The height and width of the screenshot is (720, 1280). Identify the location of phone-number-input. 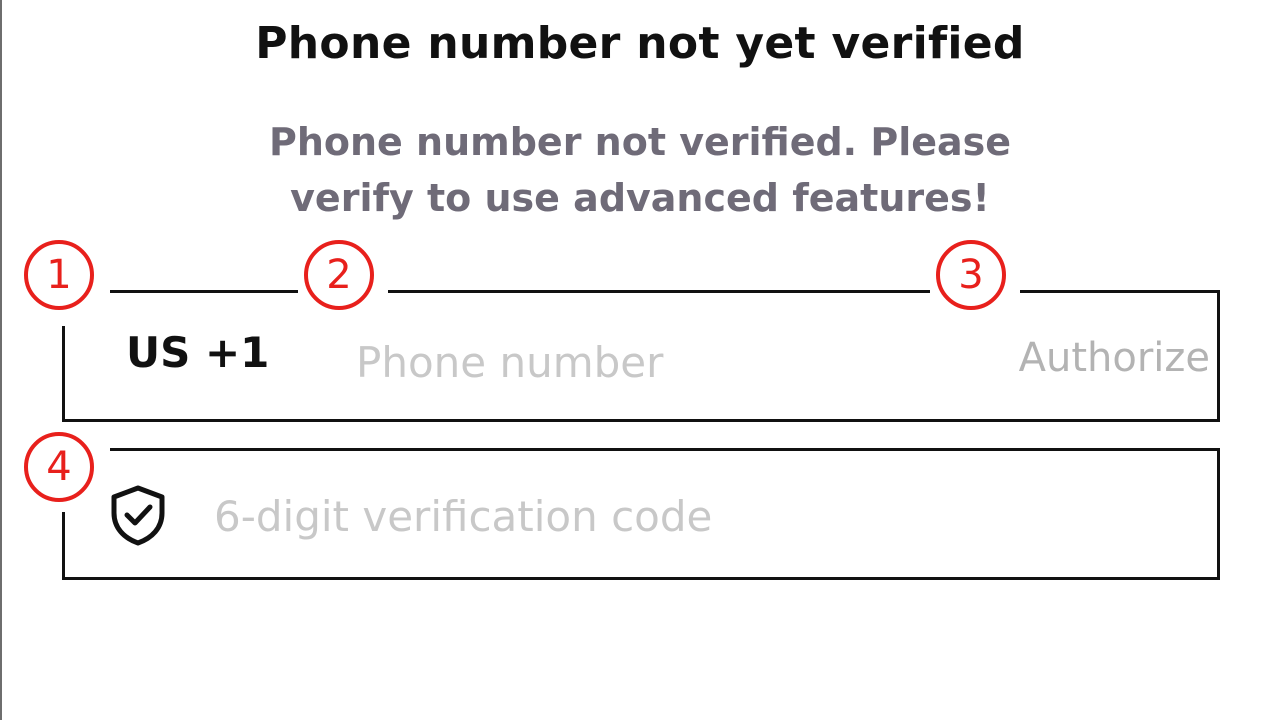
(626, 362).